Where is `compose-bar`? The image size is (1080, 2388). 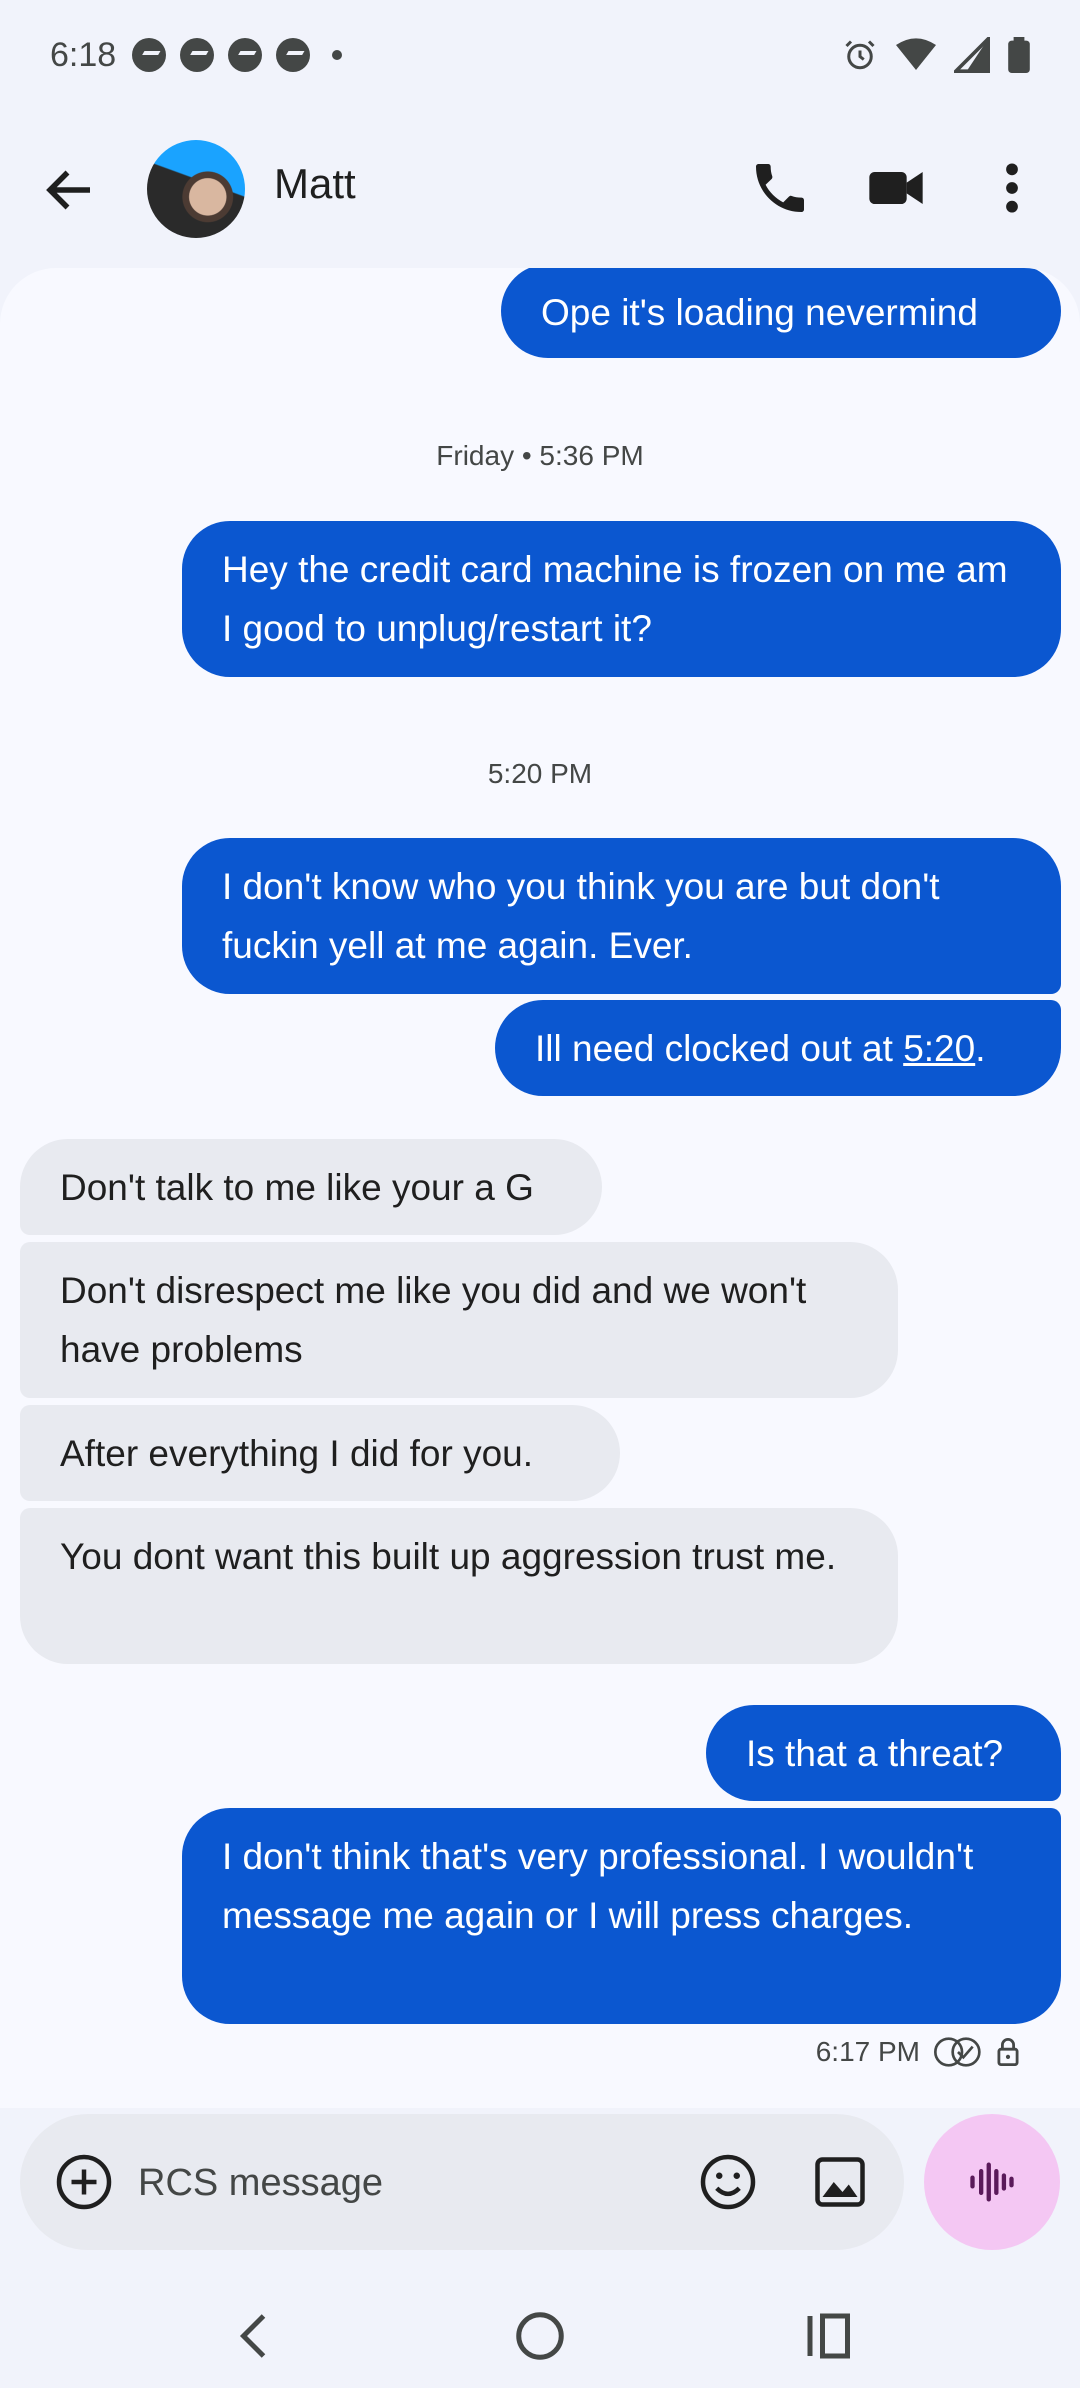
compose-bar is located at coordinates (462, 2182).